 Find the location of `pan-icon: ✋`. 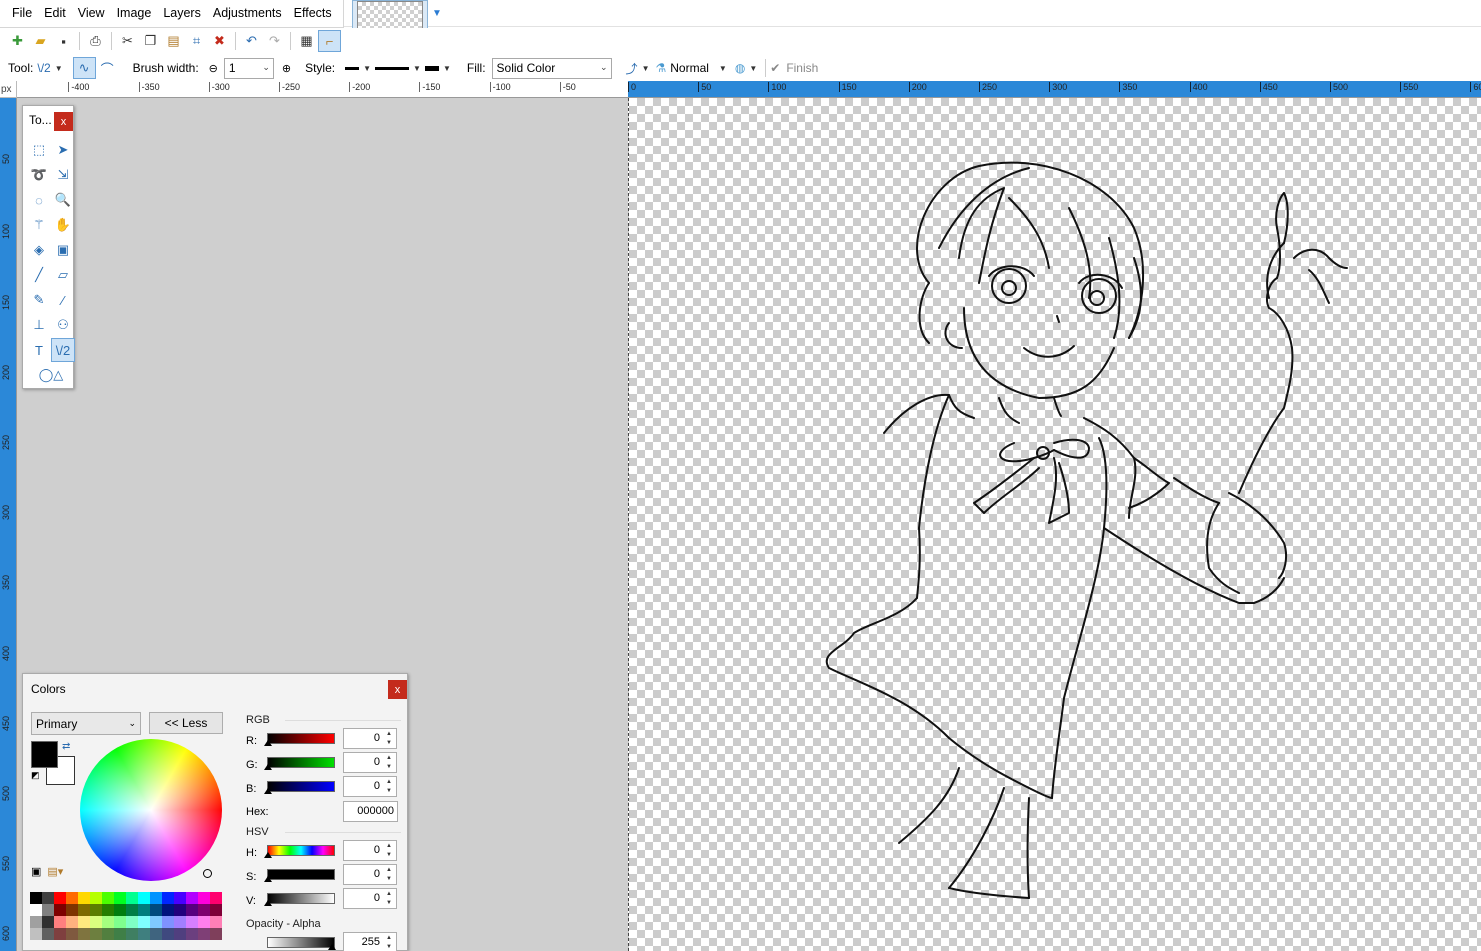

pan-icon: ✋ is located at coordinates (63, 225).